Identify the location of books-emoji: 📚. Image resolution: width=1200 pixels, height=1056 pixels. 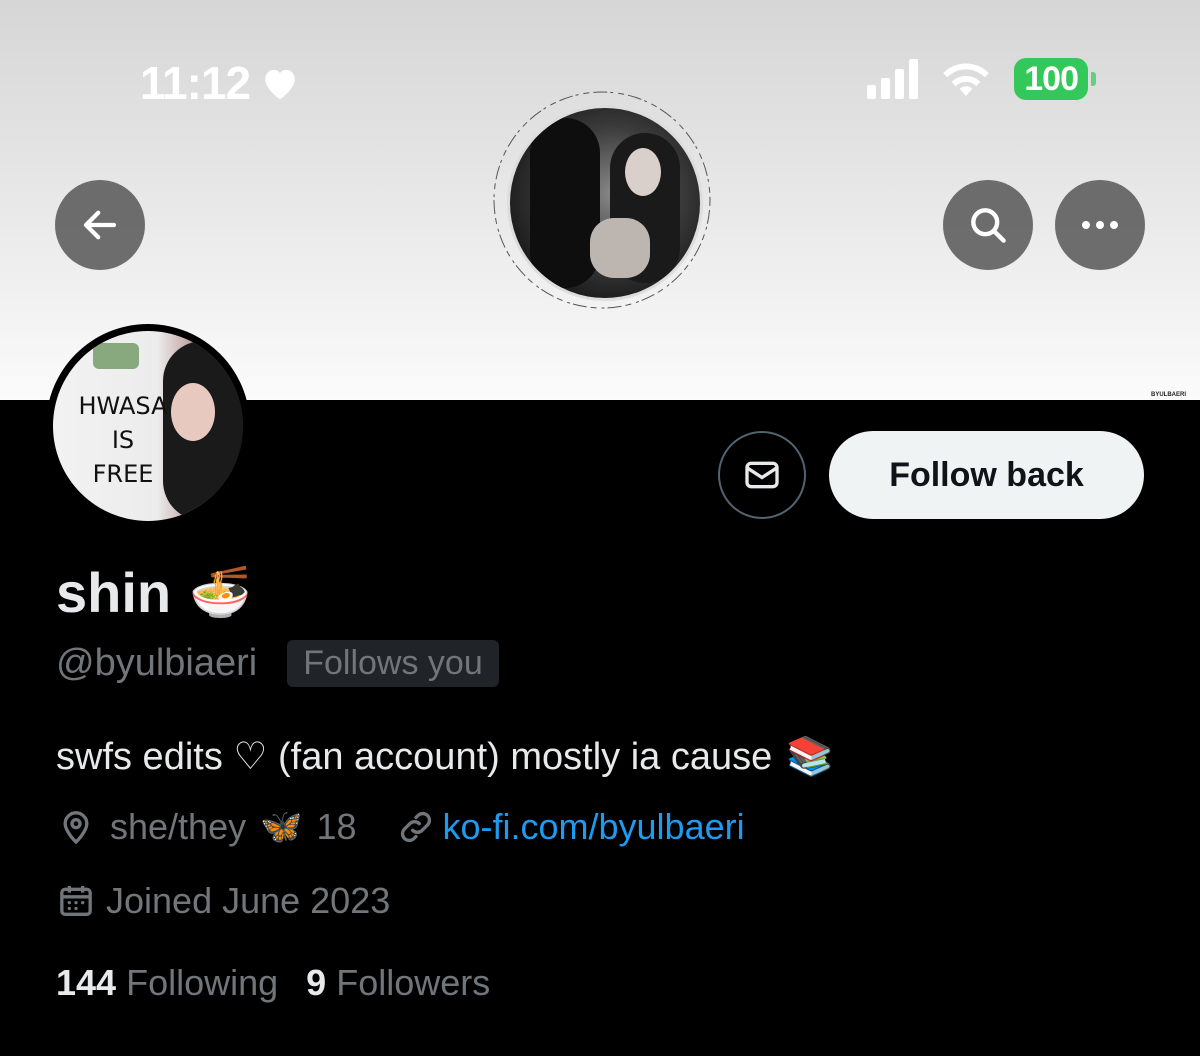
(810, 756).